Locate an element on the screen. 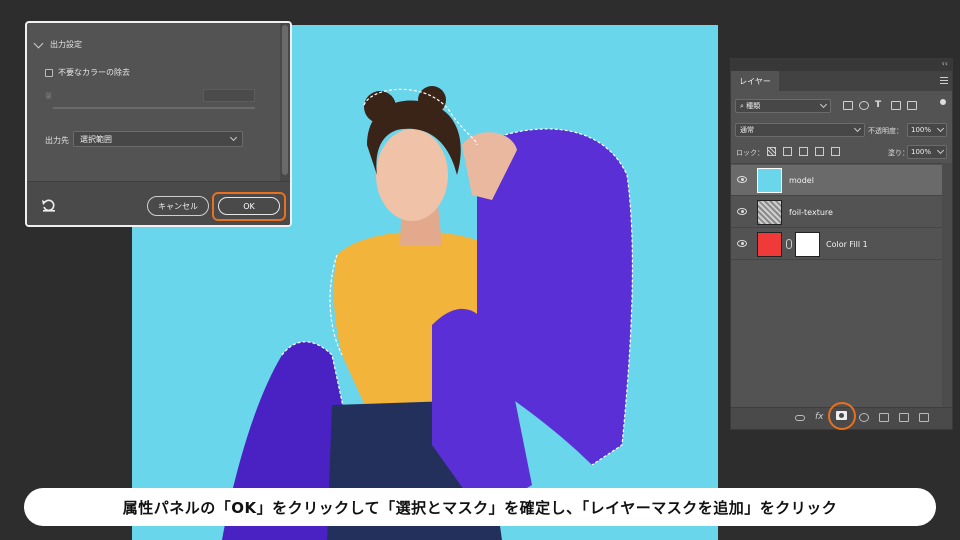  ok-button: OK is located at coordinates (249, 206).